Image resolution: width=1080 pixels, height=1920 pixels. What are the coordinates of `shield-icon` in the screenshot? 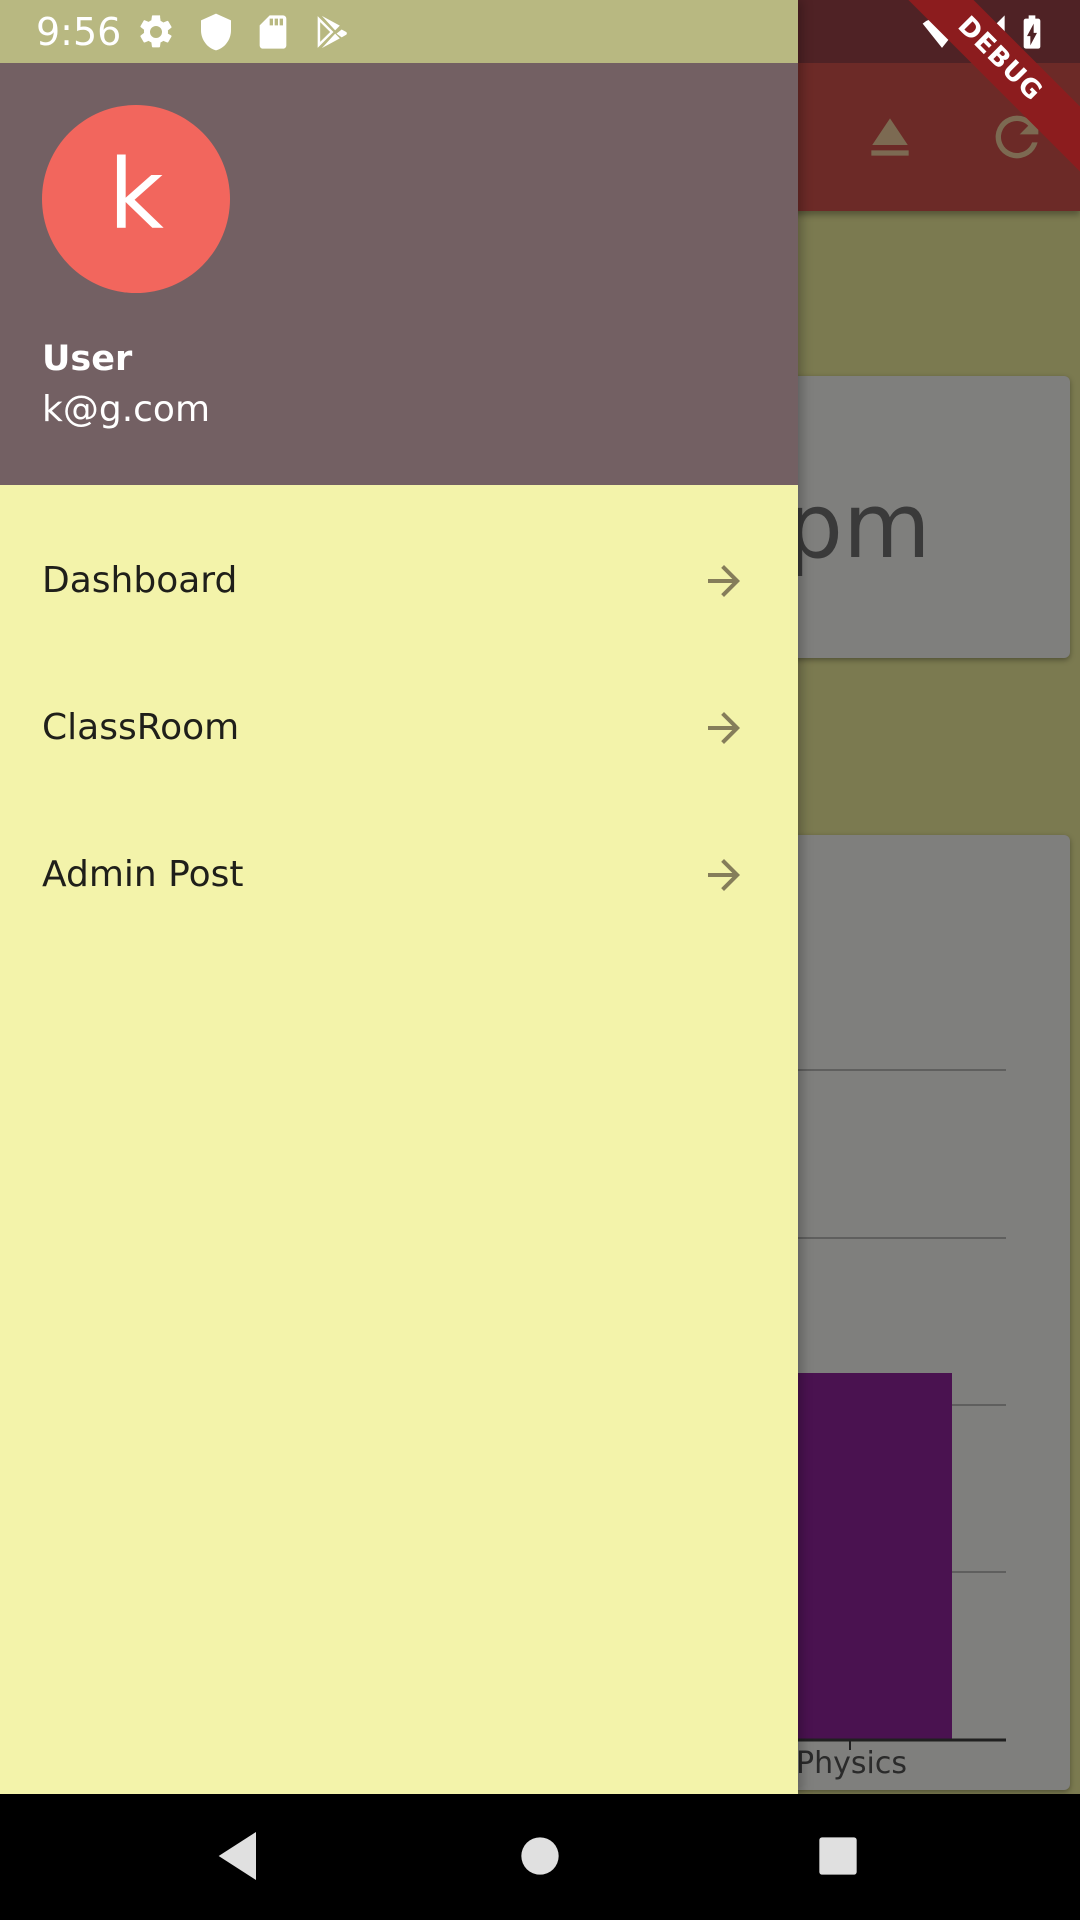 It's located at (216, 32).